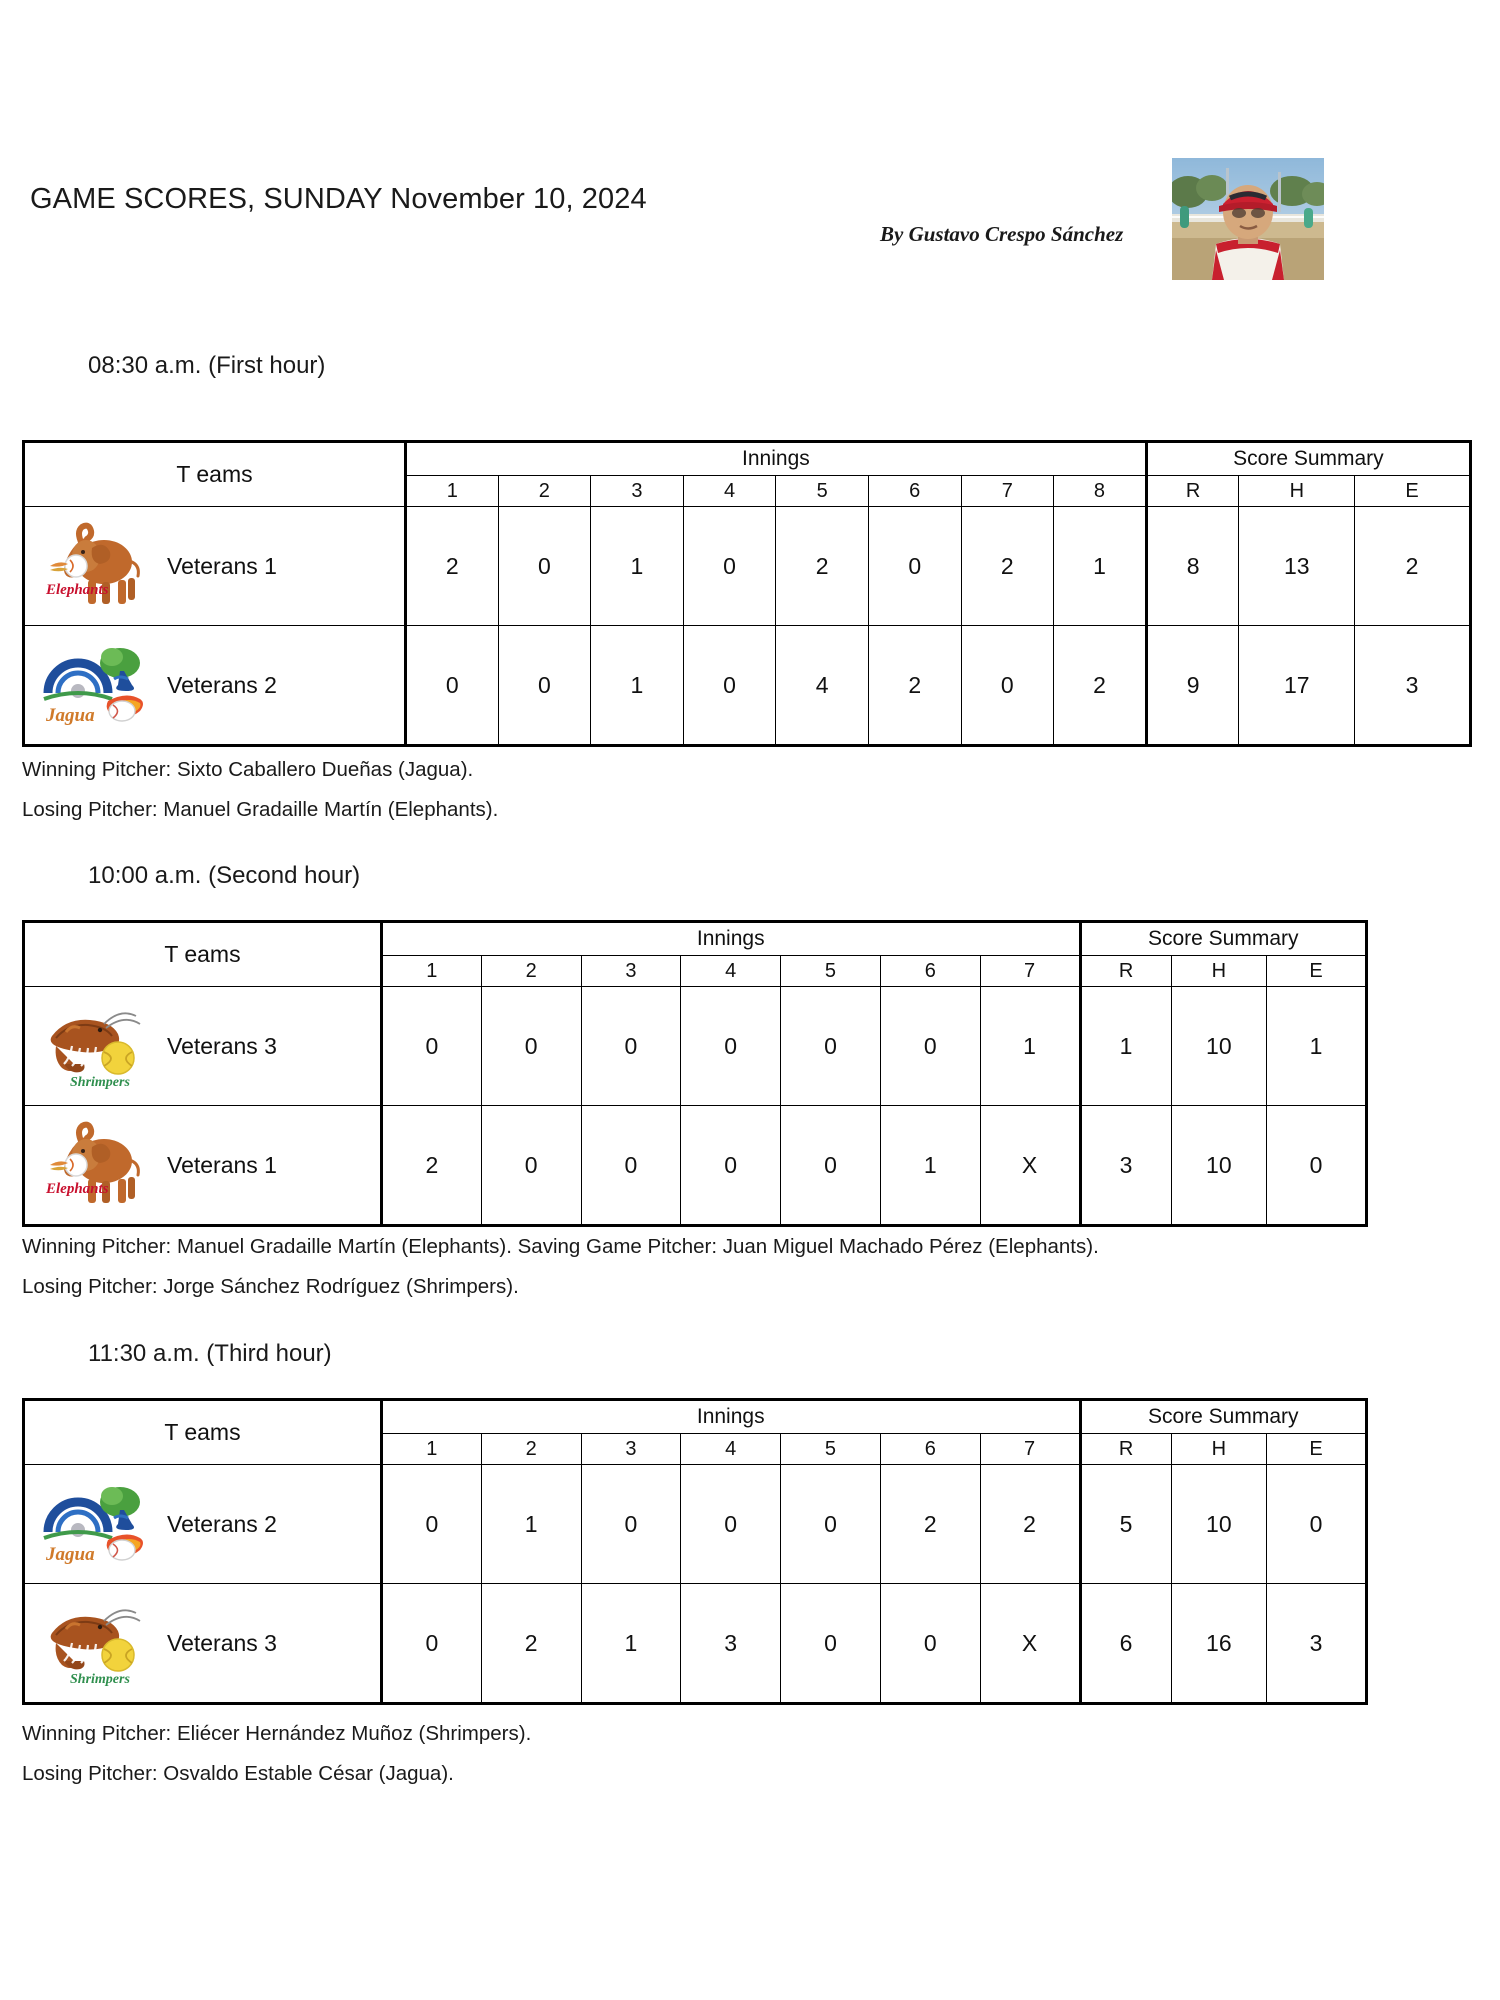 The width and height of the screenshot is (1500, 2000). Describe the element at coordinates (100, 1082) in the screenshot. I see `svg-text: Shrimpers` at that location.